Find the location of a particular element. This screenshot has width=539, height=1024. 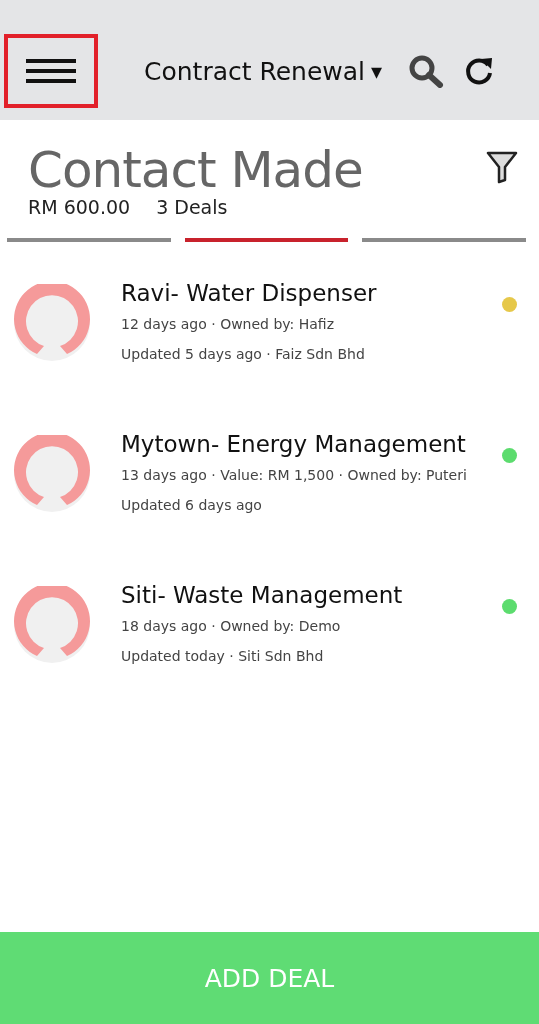

caret-icon: ▾ is located at coordinates (377, 71).